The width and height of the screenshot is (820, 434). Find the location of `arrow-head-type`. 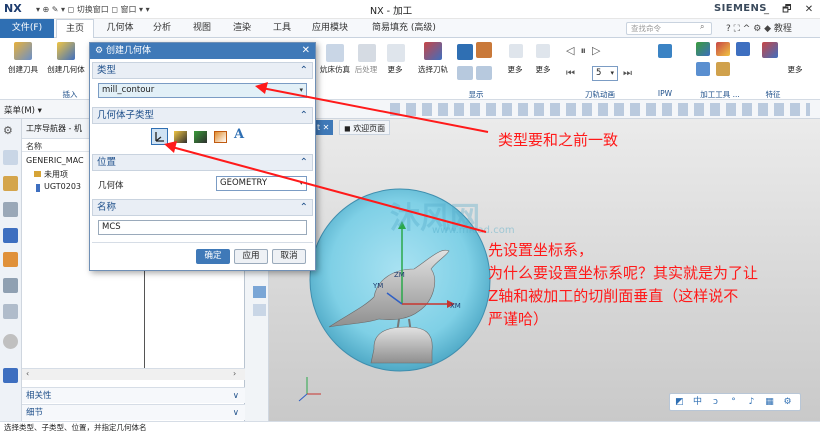

arrow-head-type is located at coordinates (261, 88).